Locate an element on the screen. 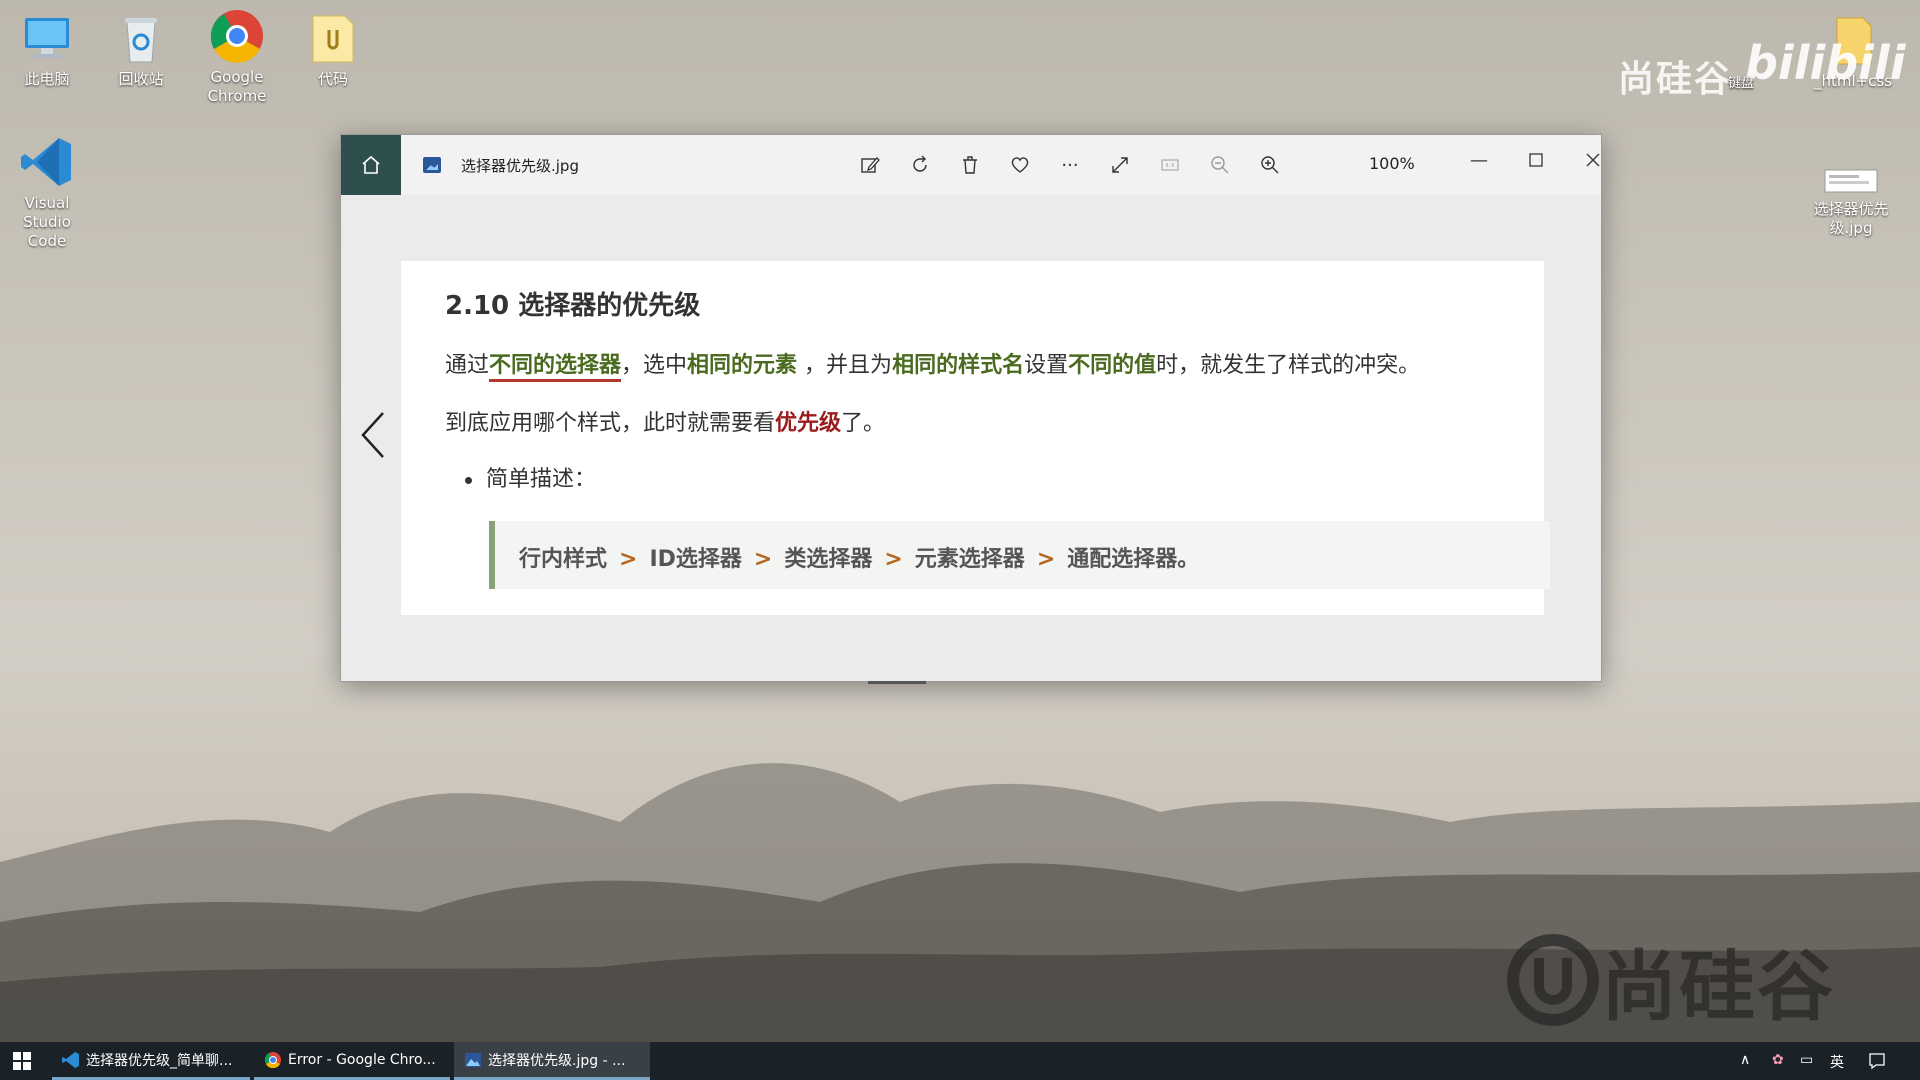 The height and width of the screenshot is (1080, 1920). tray-app-icon: ✿ is located at coordinates (1778, 1060).